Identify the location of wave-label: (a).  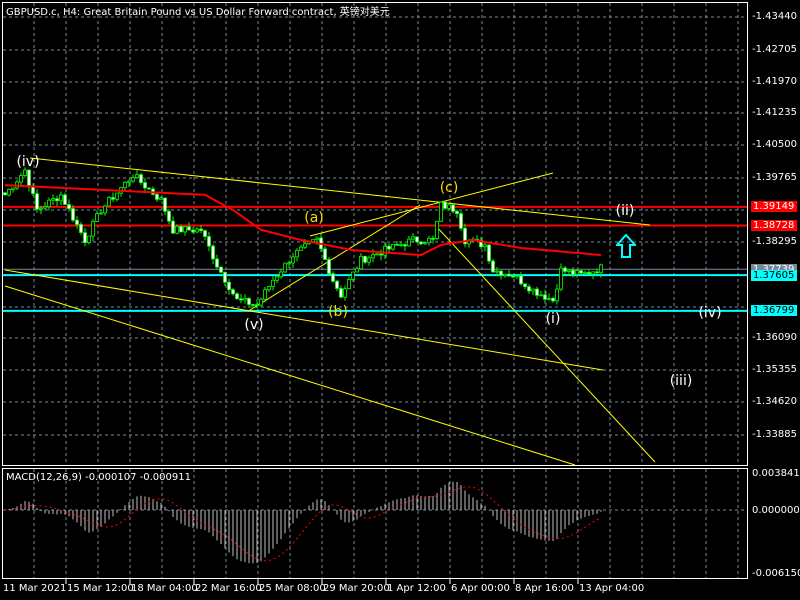
(314, 218).